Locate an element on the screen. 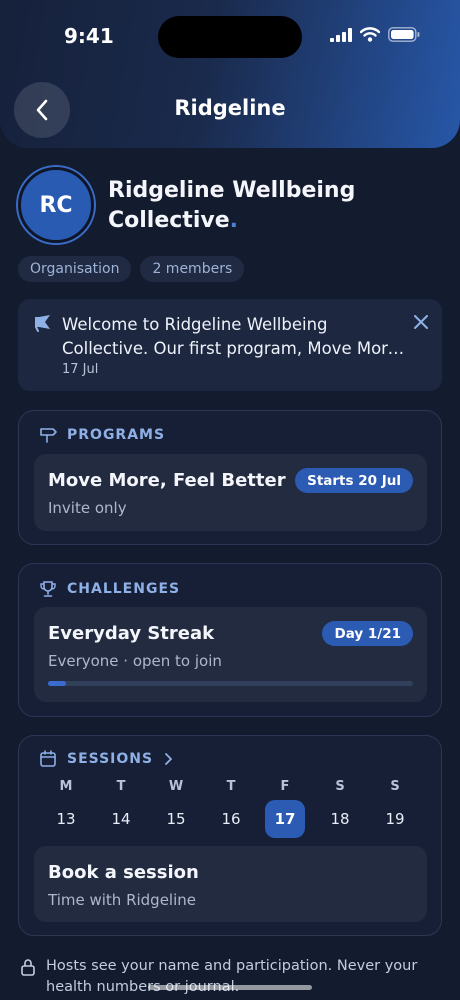 The image size is (460, 1000). challenge-title: Everyday Streak is located at coordinates (131, 633).